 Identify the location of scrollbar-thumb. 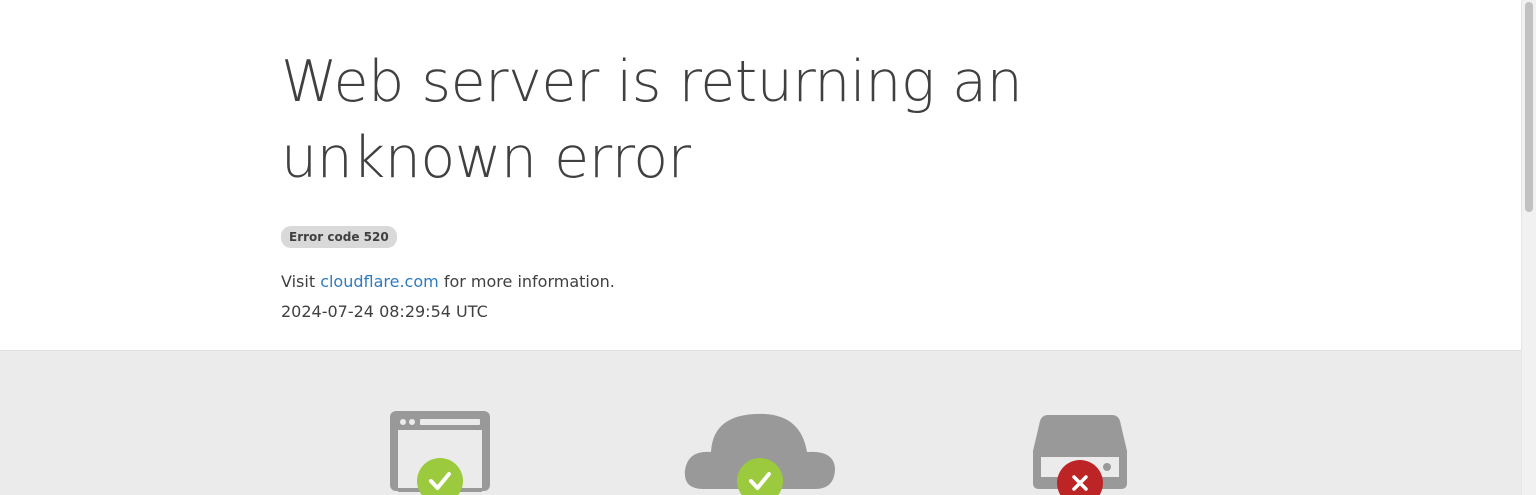
(1529, 107).